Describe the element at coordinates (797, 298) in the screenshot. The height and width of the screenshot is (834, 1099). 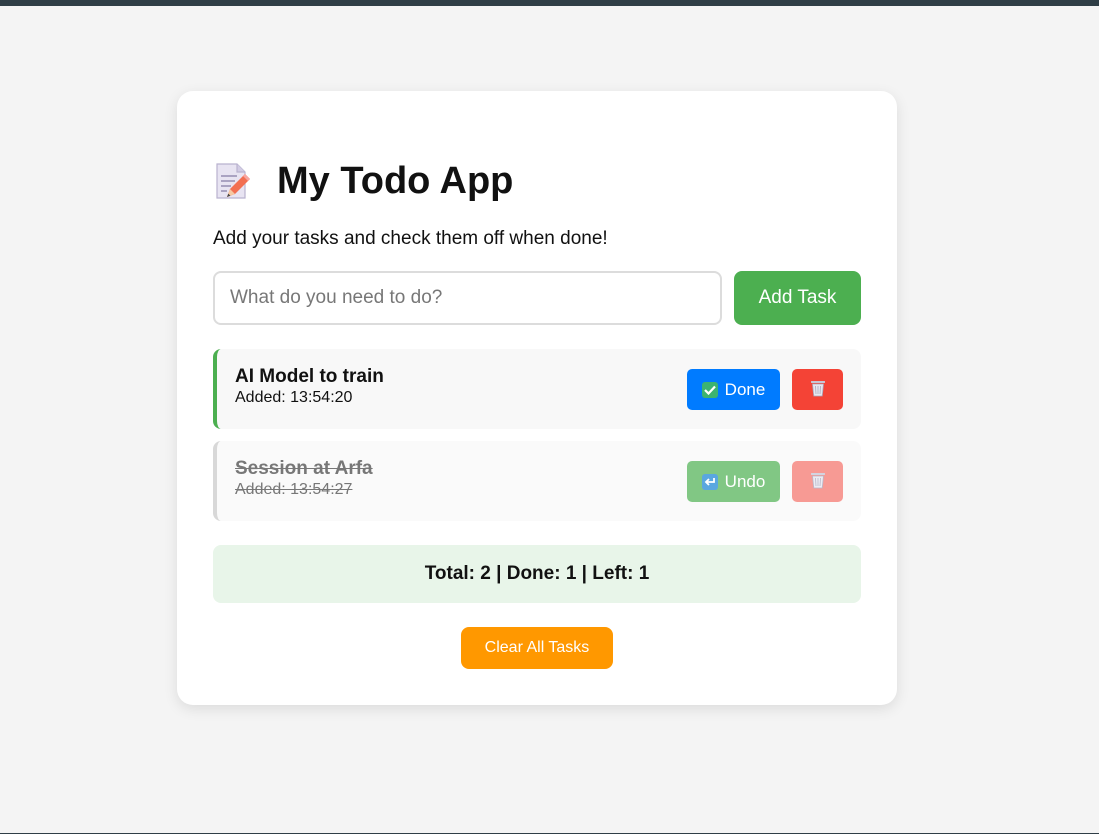
I see `add-task-button: Add Task` at that location.